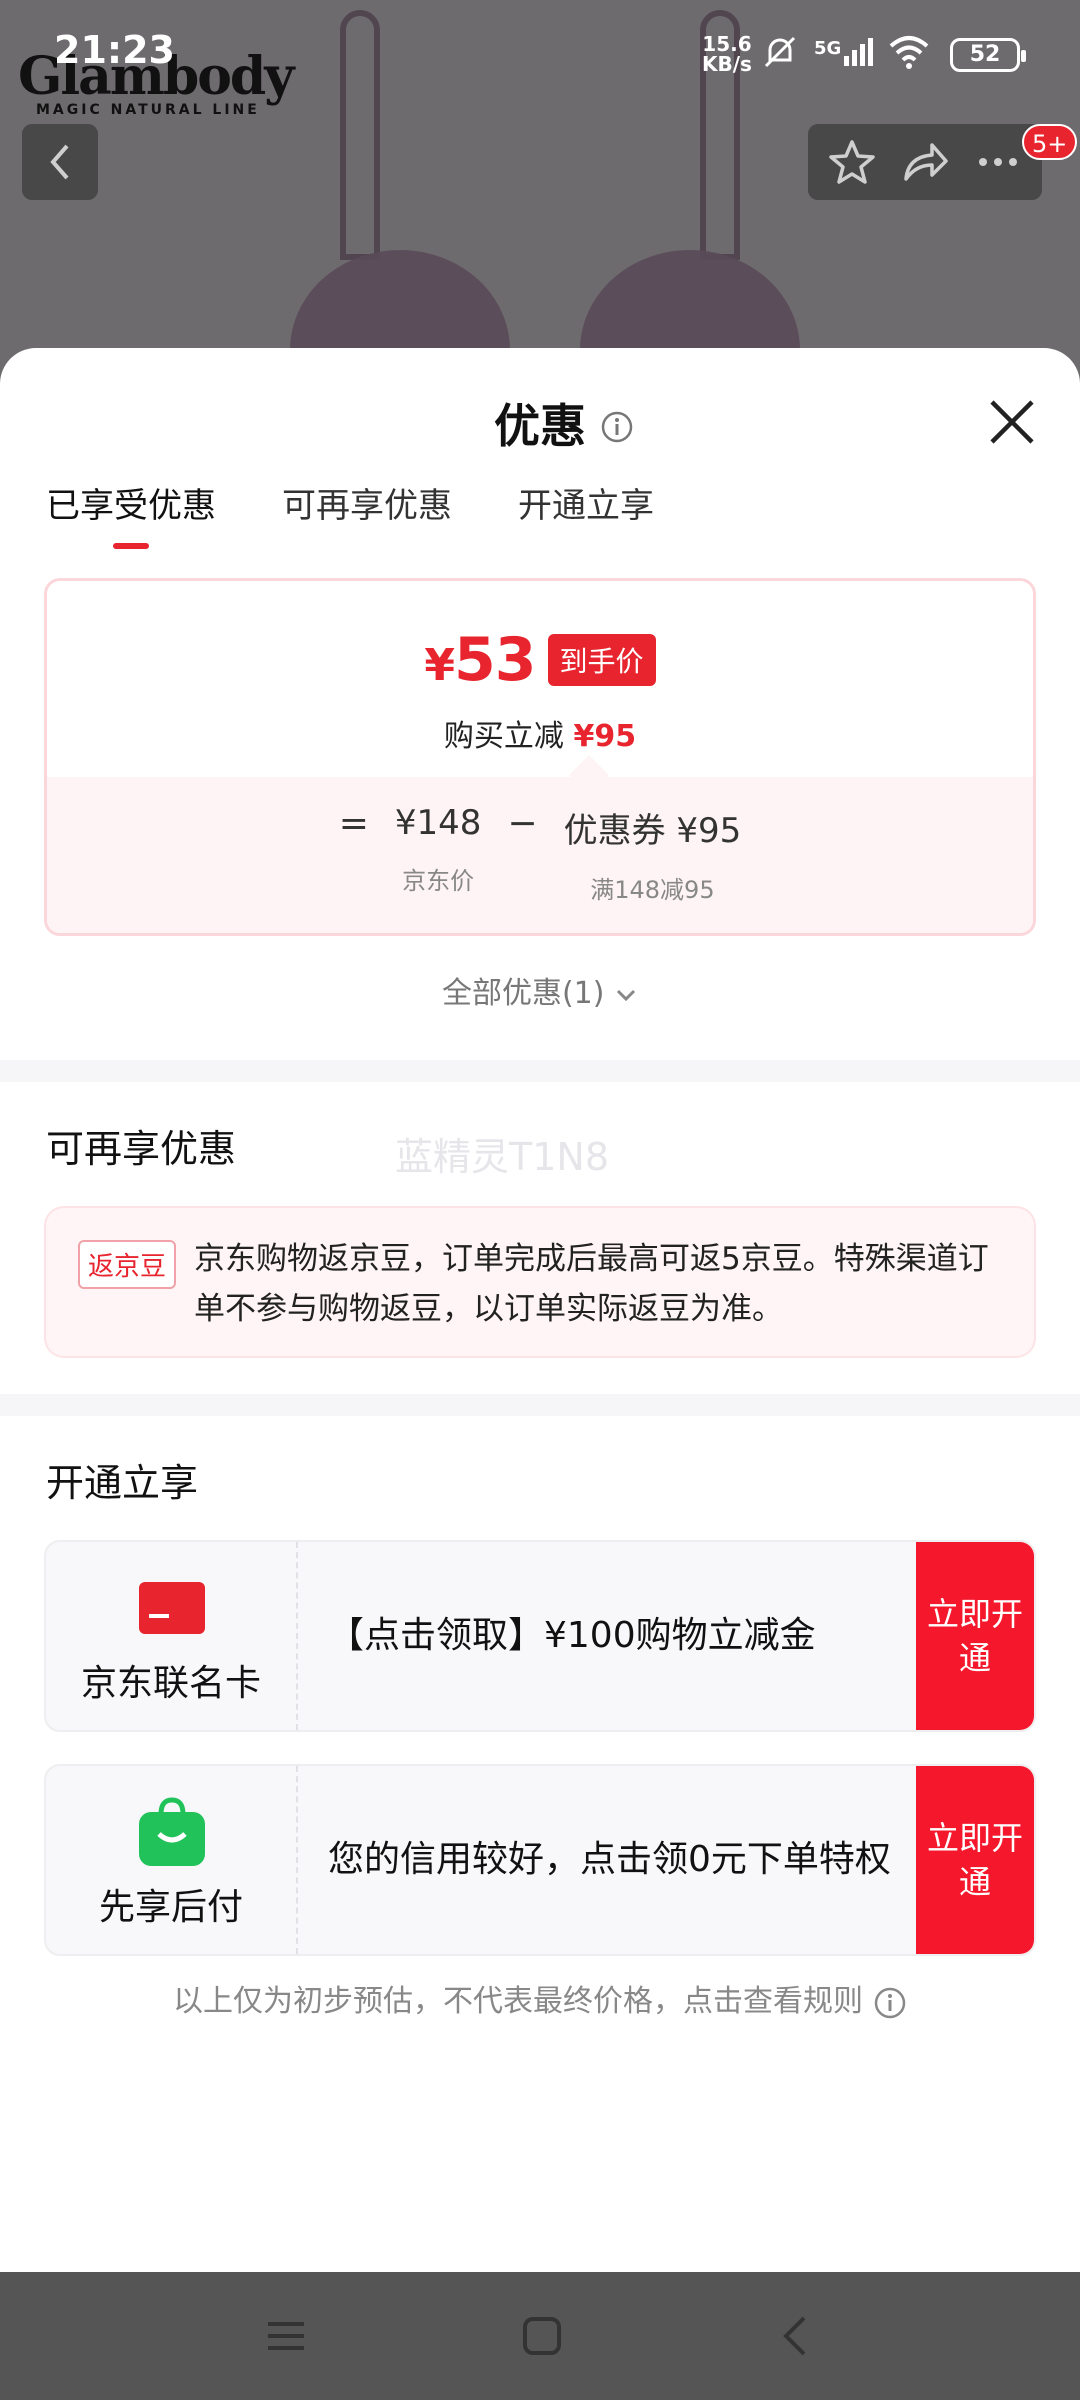  Describe the element at coordinates (909, 52) in the screenshot. I see `wifi-icon` at that location.